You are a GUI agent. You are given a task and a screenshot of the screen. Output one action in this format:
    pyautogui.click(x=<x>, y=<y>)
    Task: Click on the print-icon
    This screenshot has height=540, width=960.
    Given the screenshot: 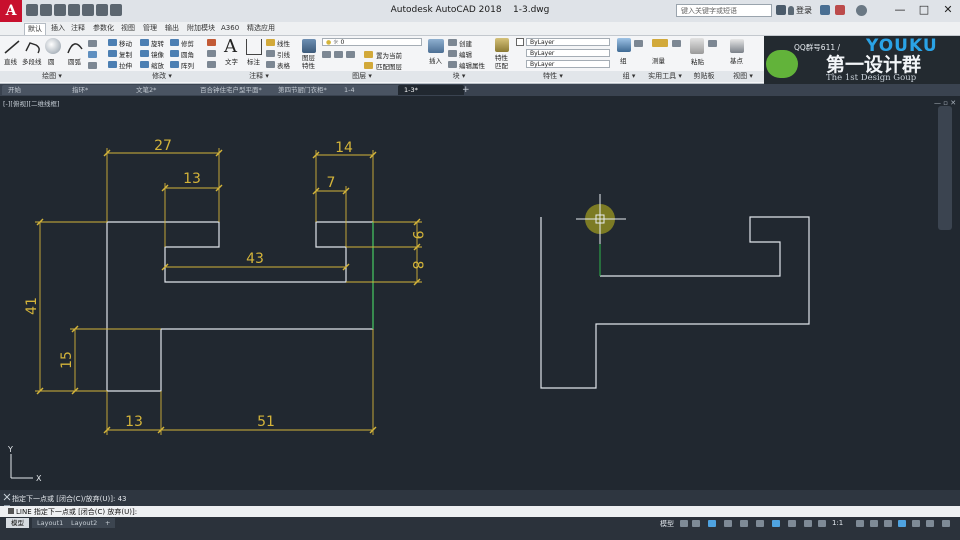 What is the action you would take?
    pyautogui.click(x=88, y=10)
    